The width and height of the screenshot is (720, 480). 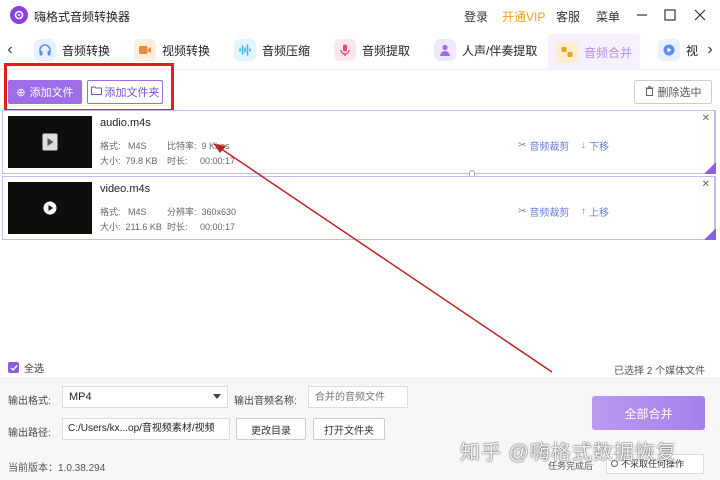 What do you see at coordinates (82, 17) in the screenshot?
I see `app-title: 嗨格式音频转换器` at bounding box center [82, 17].